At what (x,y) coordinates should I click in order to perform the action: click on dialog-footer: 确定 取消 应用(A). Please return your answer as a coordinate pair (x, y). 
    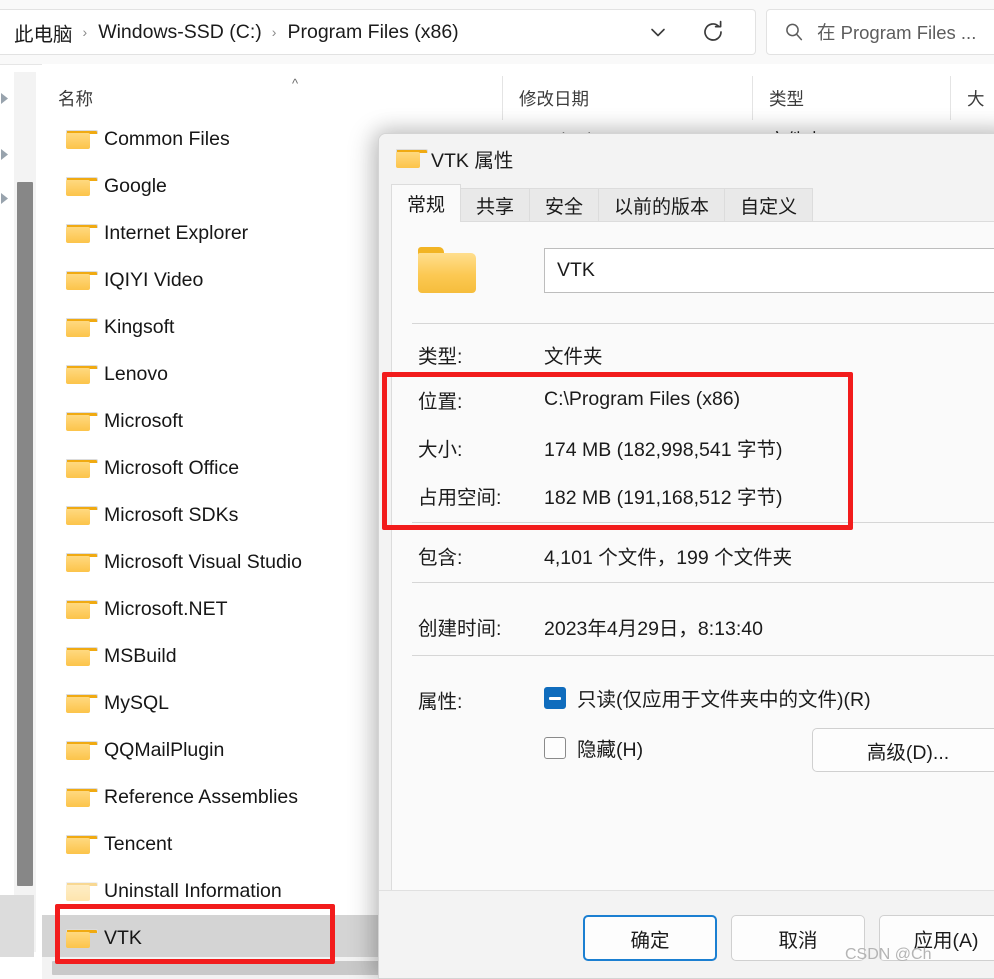
    Looking at the image, I should click on (686, 934).